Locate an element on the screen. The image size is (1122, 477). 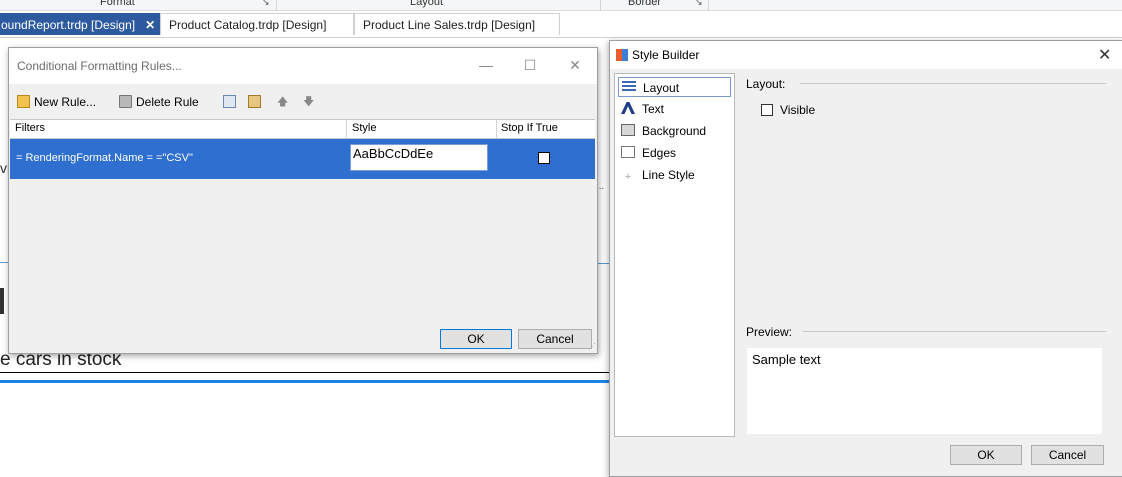
column-header-stop-if-true: Stop If True is located at coordinates (529, 128).